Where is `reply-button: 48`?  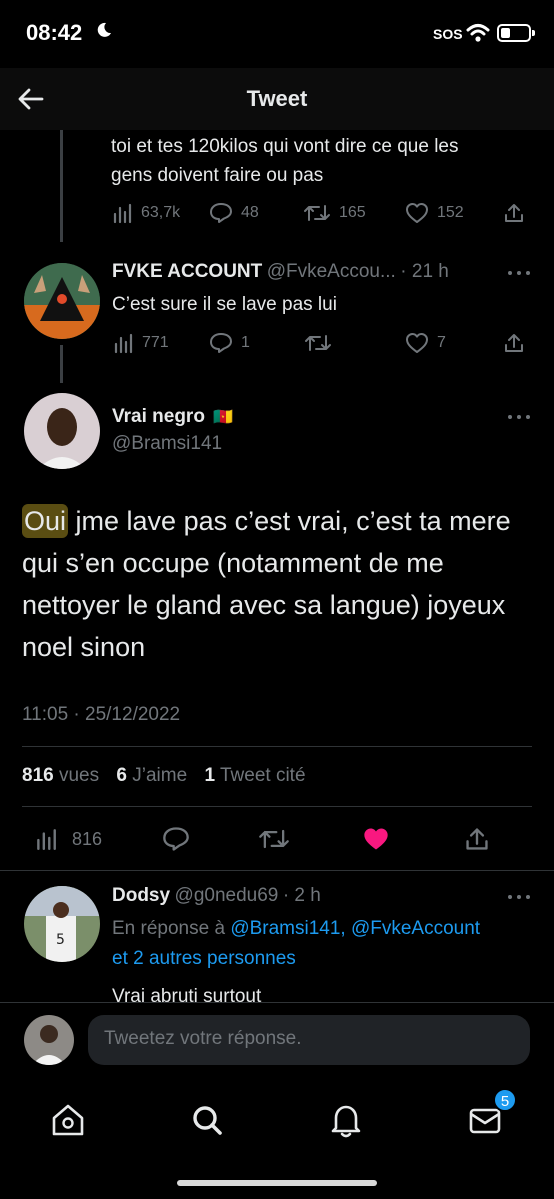
reply-button: 48 is located at coordinates (234, 213).